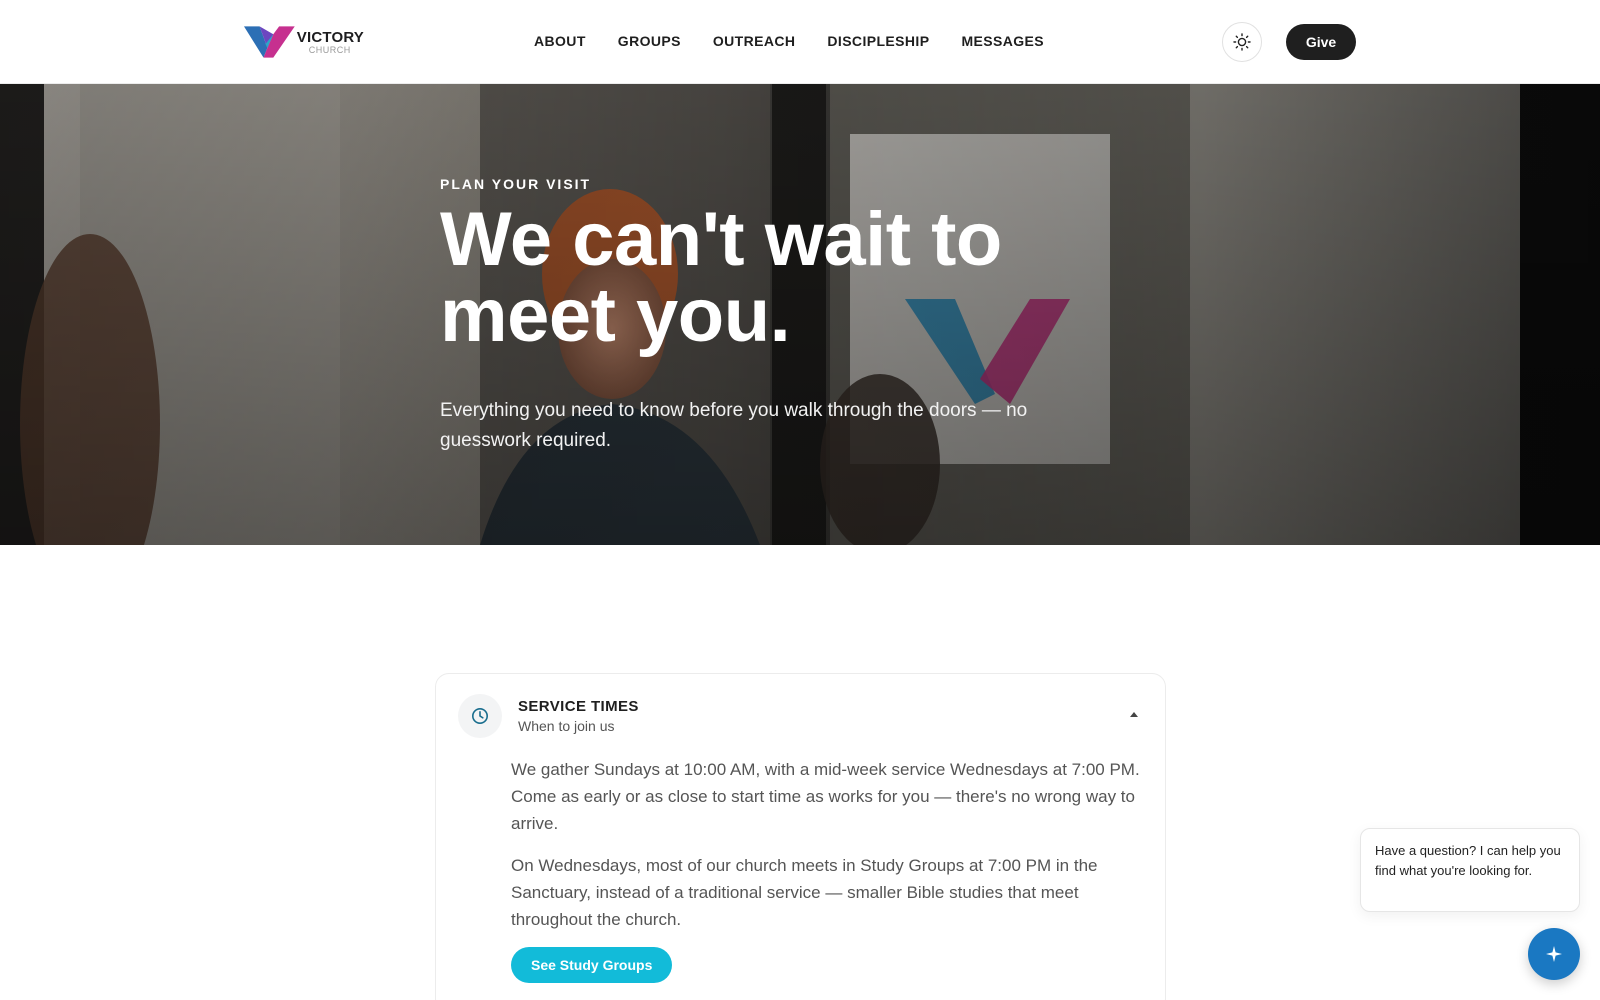 Image resolution: width=1600 pixels, height=1000 pixels. I want to click on theme-toggle-button, so click(1242, 42).